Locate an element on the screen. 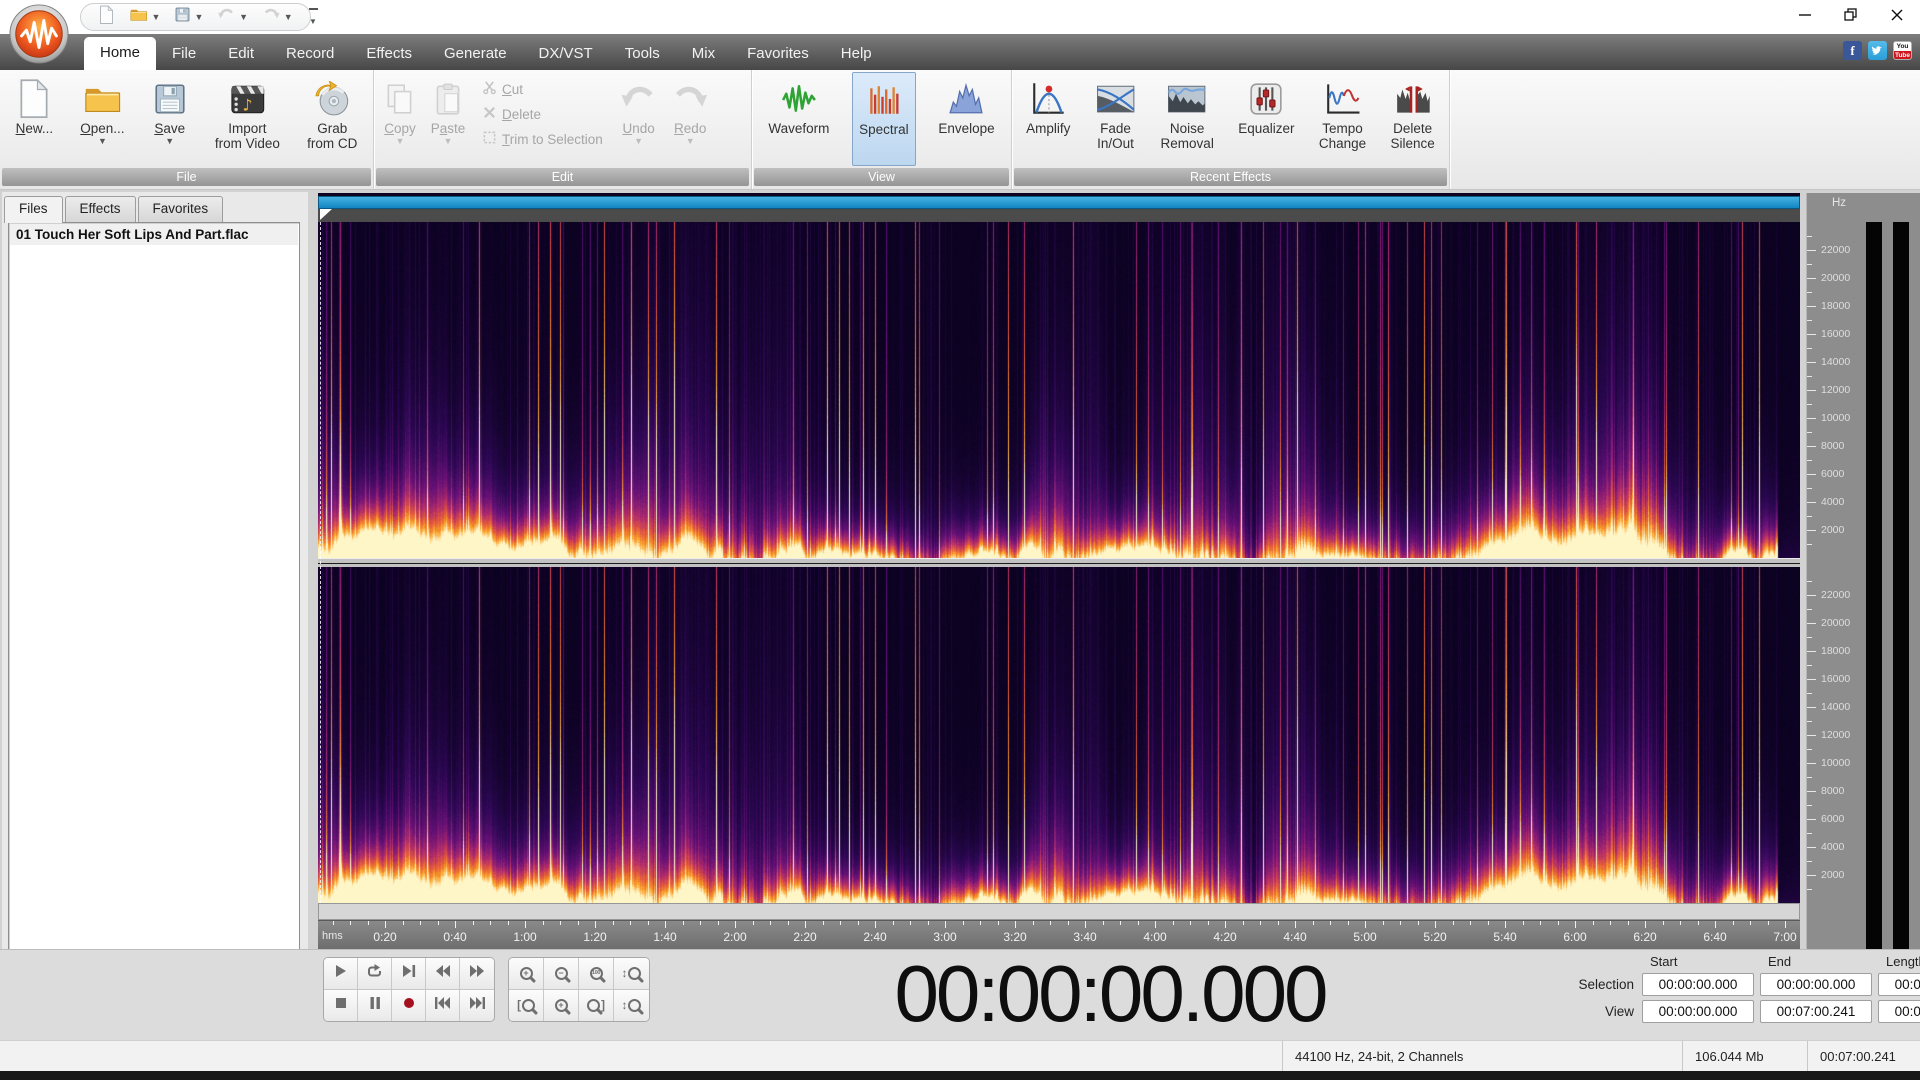  pause-button is located at coordinates (375, 1005).